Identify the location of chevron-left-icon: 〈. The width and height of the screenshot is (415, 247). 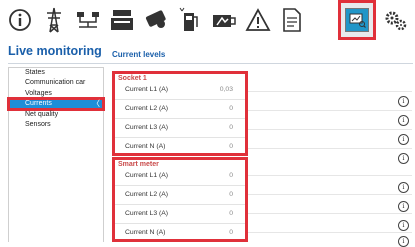
(96, 103).